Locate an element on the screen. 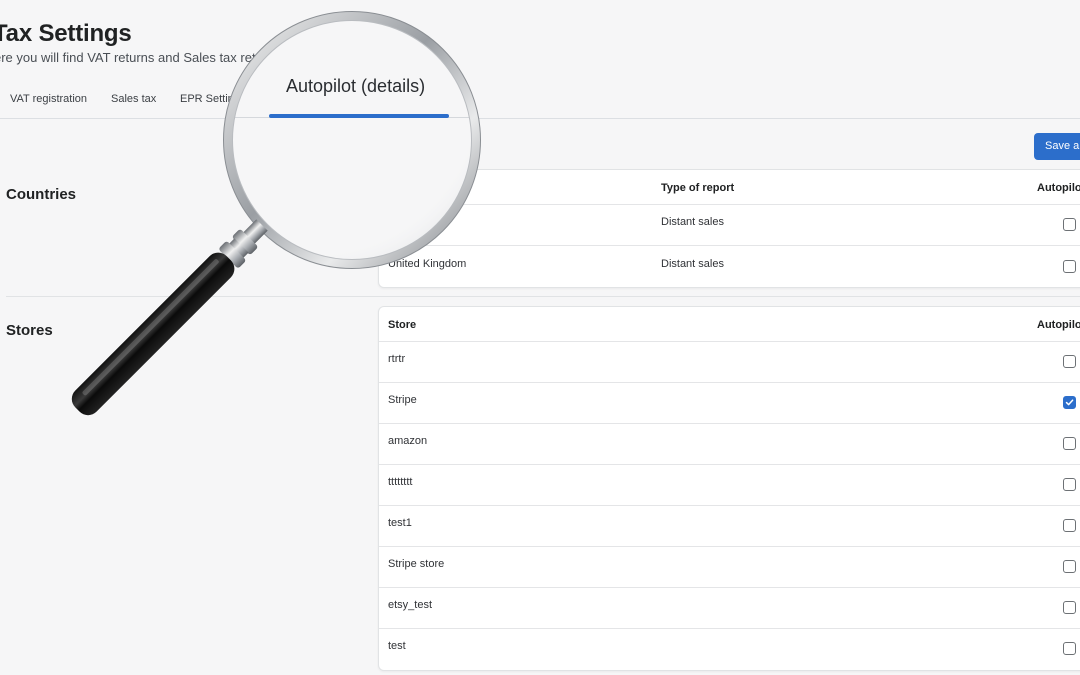  page-title: Tax Settings is located at coordinates (66, 33).